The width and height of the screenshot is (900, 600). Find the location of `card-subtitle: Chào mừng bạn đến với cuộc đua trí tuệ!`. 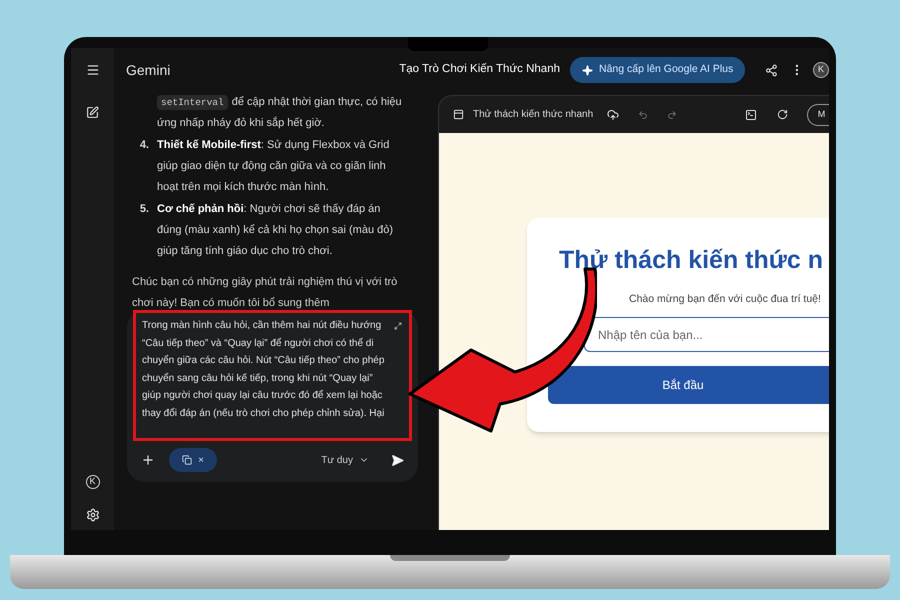

card-subtitle: Chào mừng bạn đến với cuộc đua trí tuệ! is located at coordinates (725, 299).